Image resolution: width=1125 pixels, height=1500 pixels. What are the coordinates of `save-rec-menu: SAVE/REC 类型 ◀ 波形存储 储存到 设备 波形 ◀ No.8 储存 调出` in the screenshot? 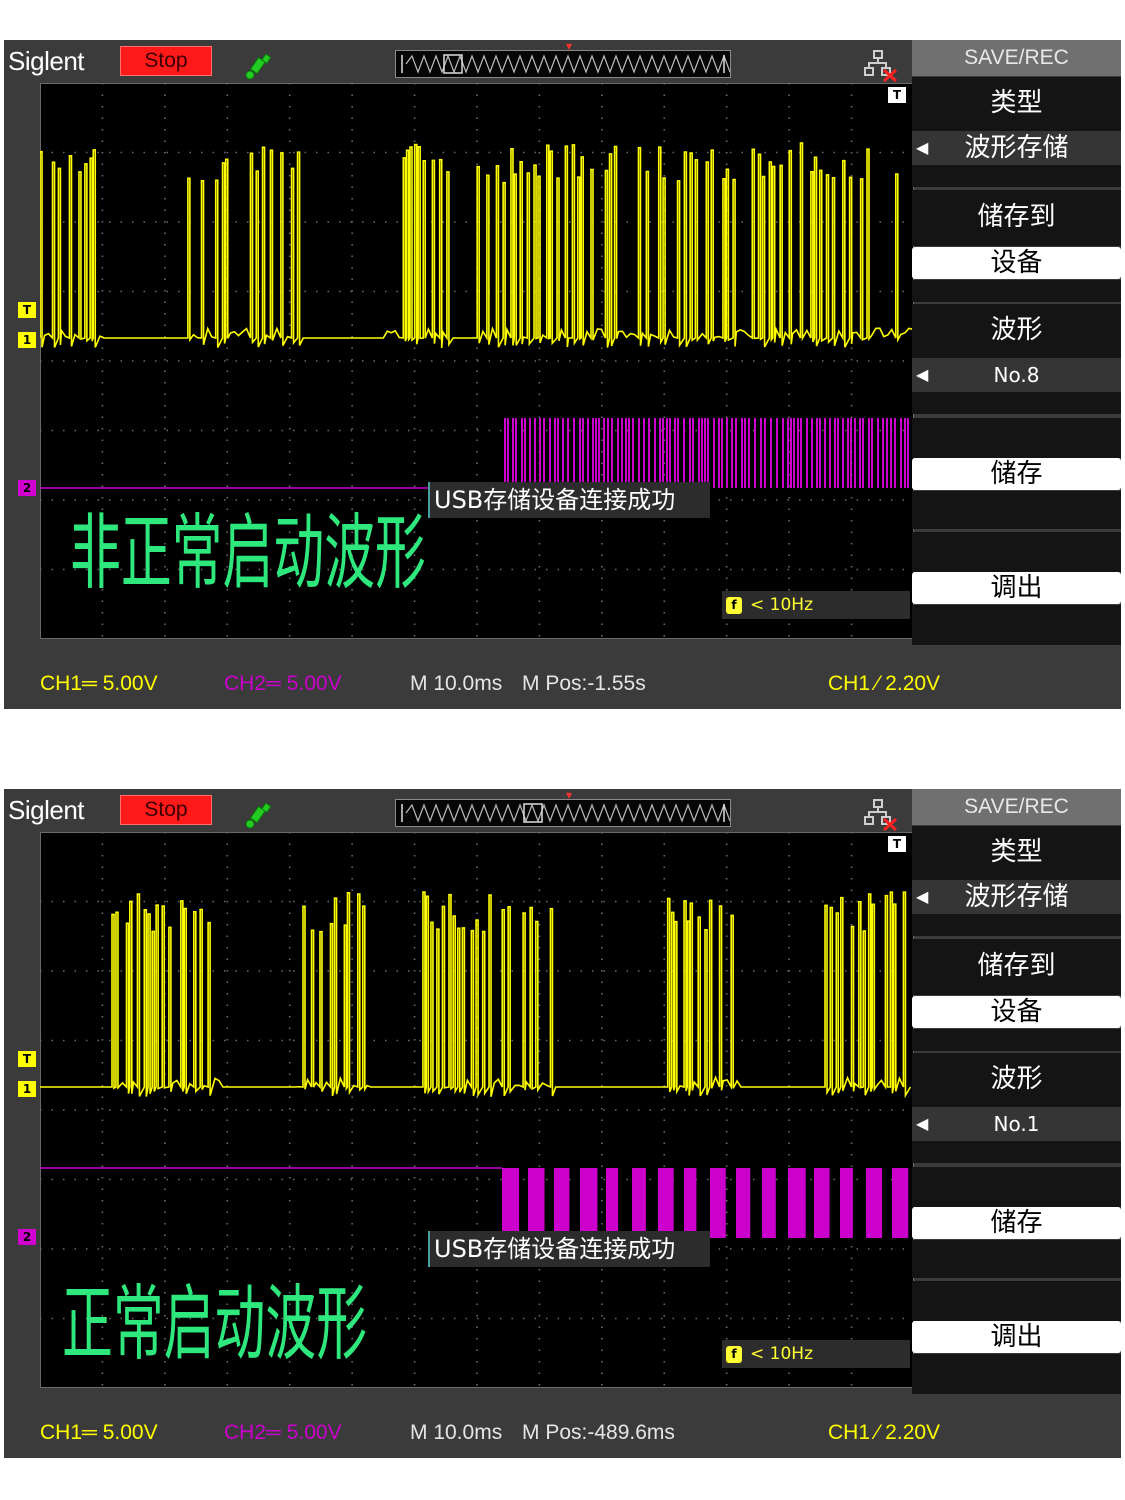 It's located at (1016, 345).